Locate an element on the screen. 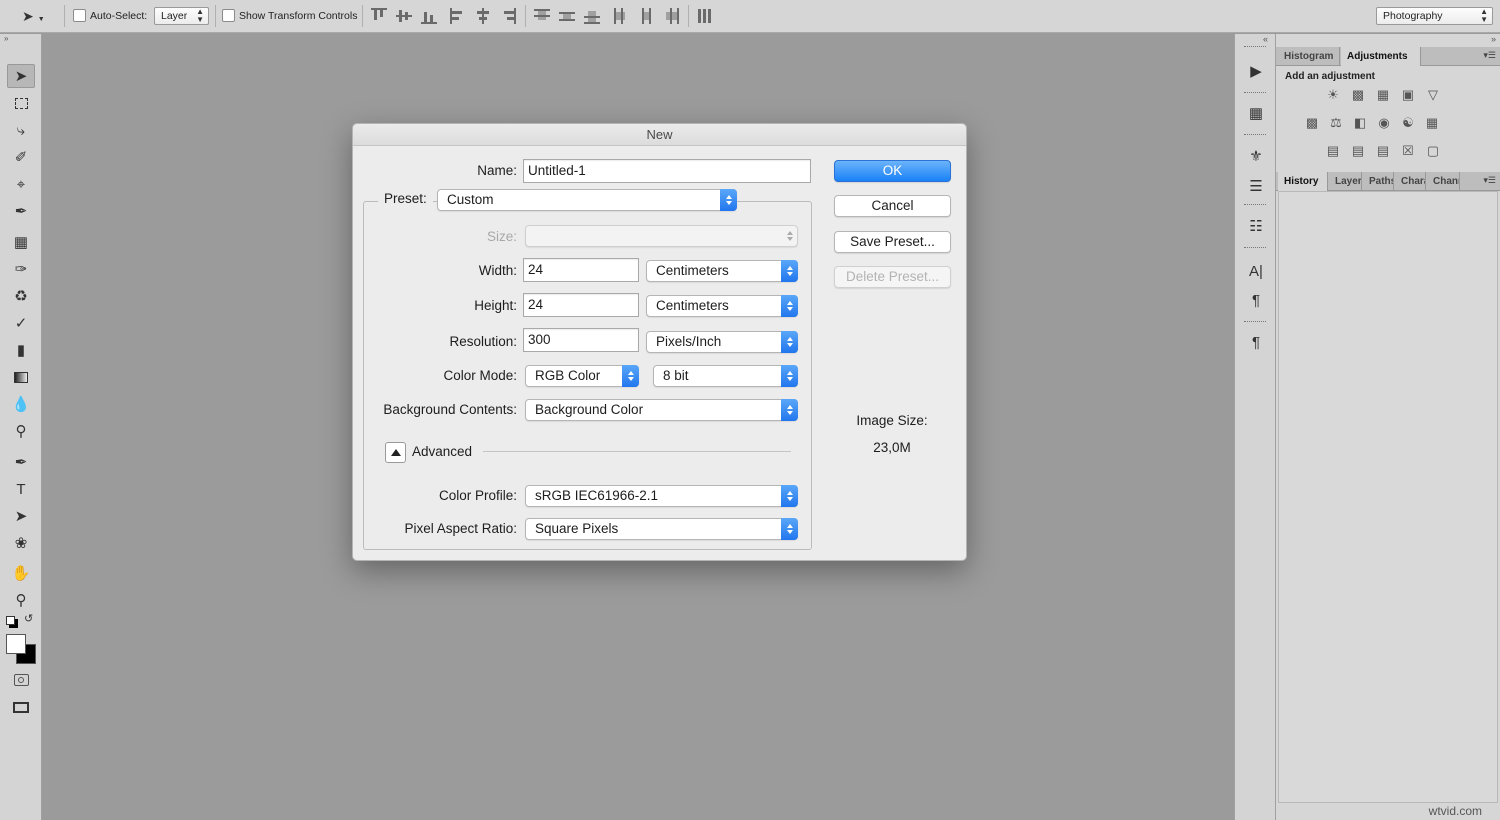  auto-select-checkbox is located at coordinates (79, 15).